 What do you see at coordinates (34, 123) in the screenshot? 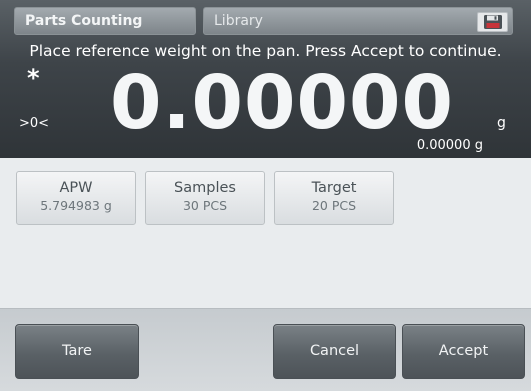
I see `zero-indicator: >0<` at bounding box center [34, 123].